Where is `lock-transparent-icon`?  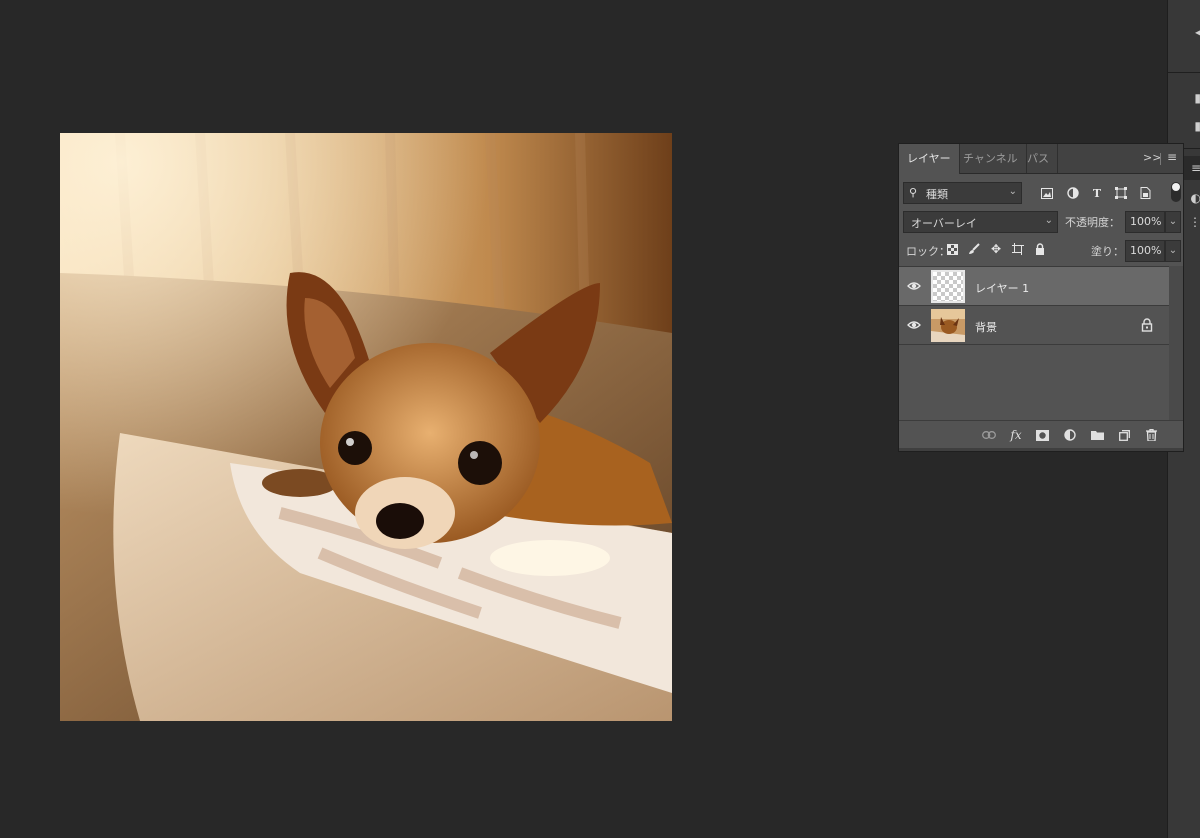
lock-transparent-icon is located at coordinates (952, 249).